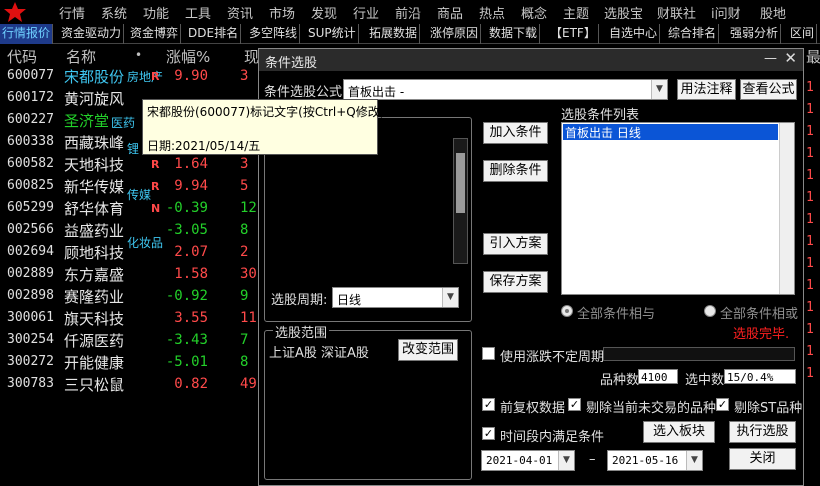  I want to click on menu-item: 概念, so click(534, 12).